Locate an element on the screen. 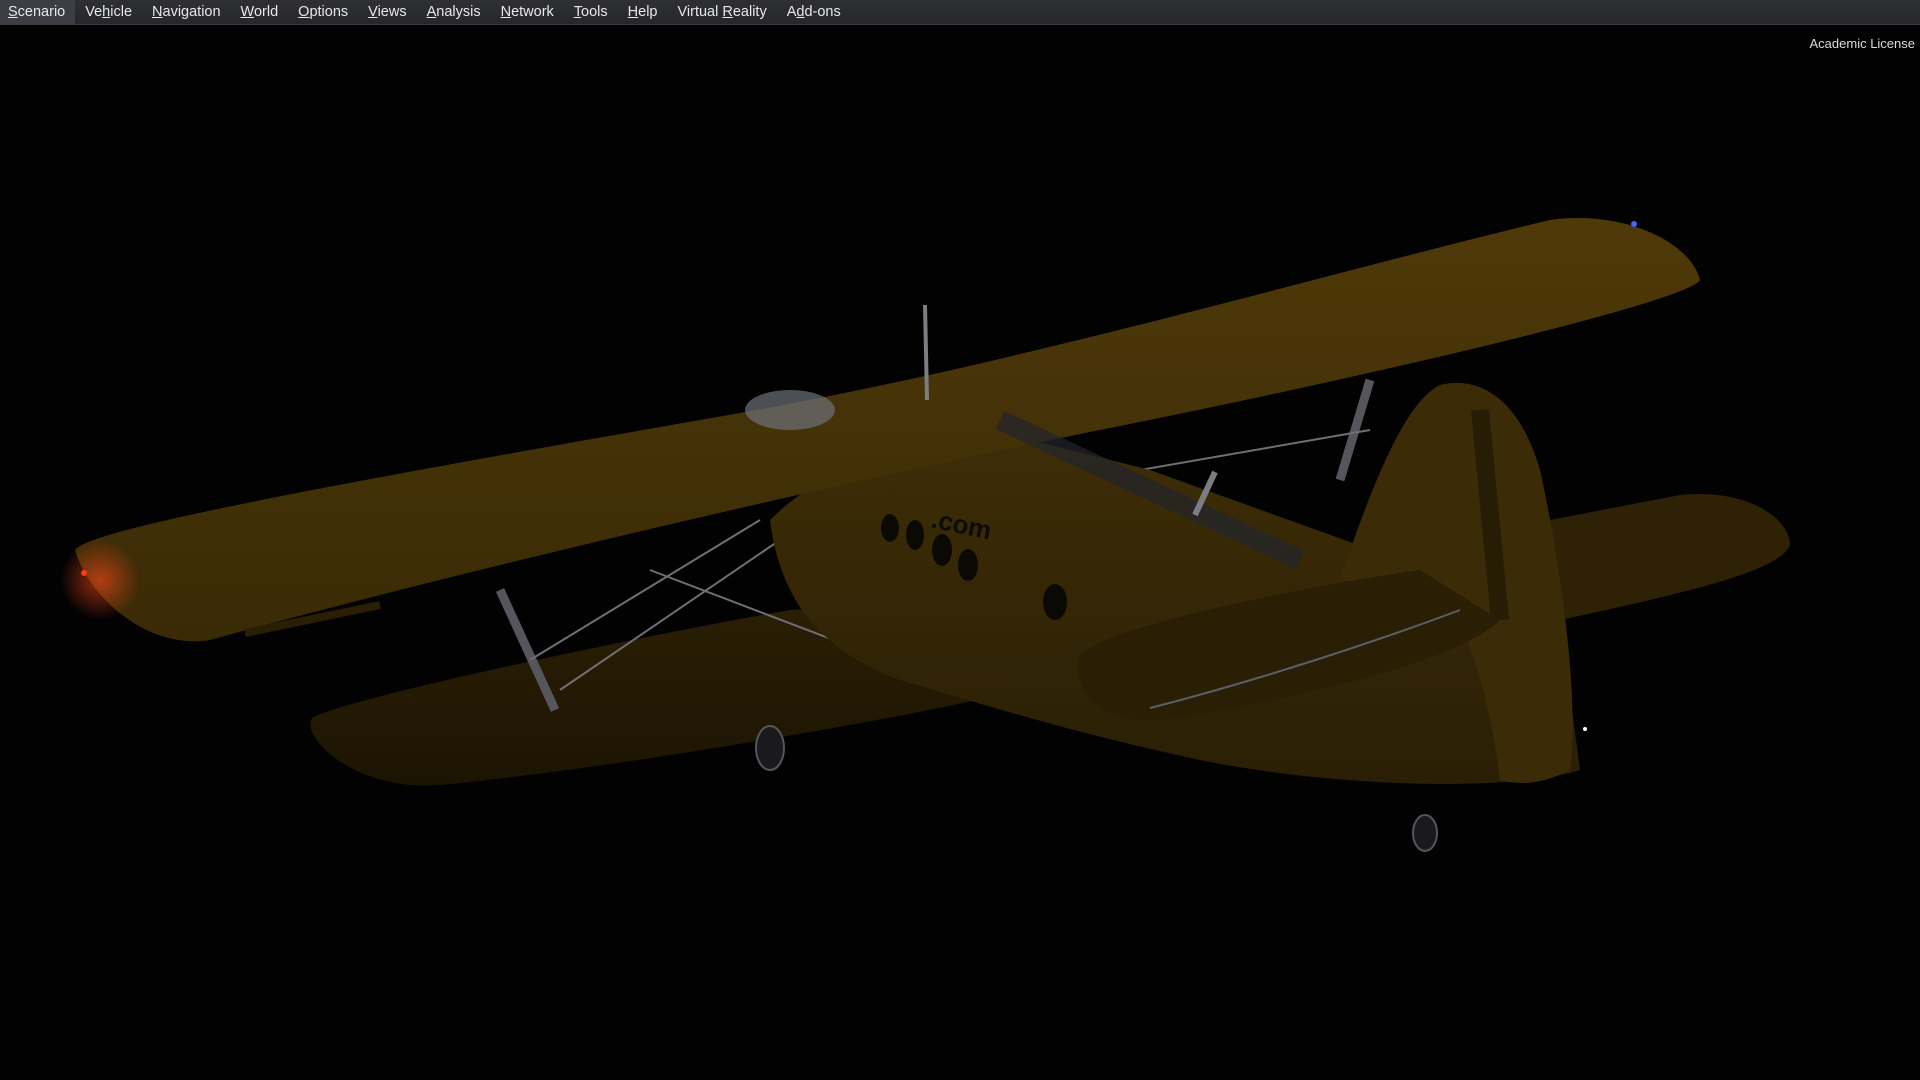 Image resolution: width=1920 pixels, height=1080 pixels. menu-navigation: Navigation is located at coordinates (186, 12).